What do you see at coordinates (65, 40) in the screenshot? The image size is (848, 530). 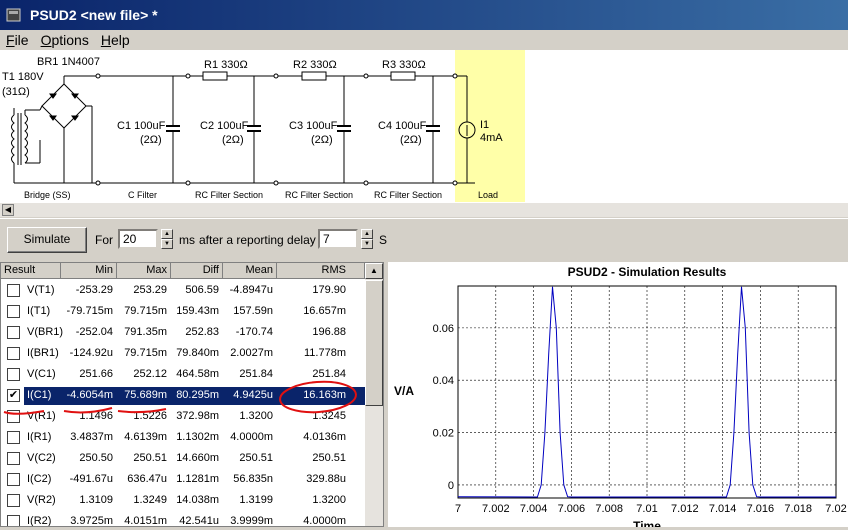 I see `menu-options: Options` at bounding box center [65, 40].